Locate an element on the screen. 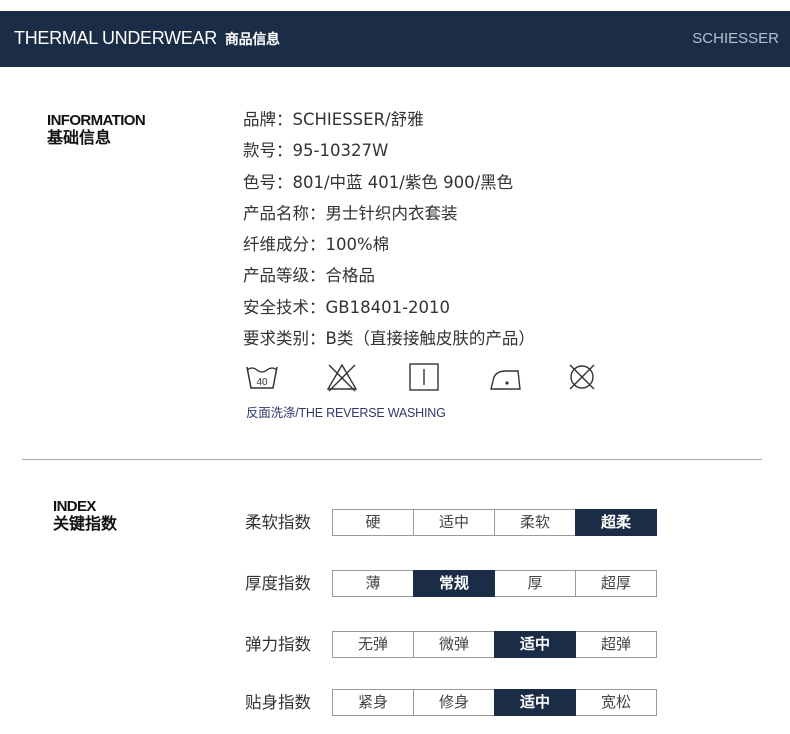  index-option-selected: 超柔 is located at coordinates (616, 522).